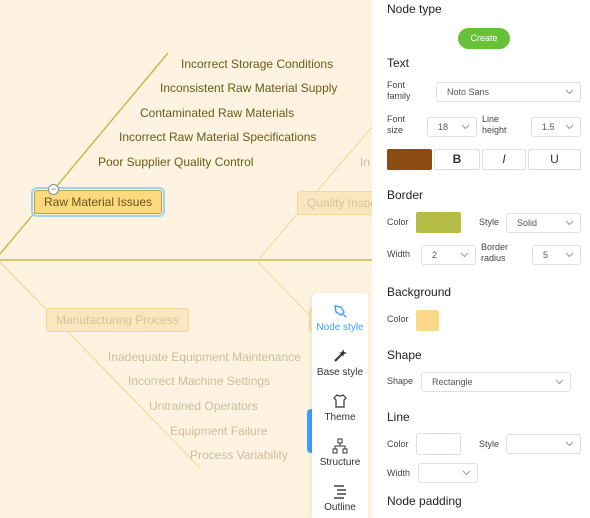 This screenshot has width=590, height=518. What do you see at coordinates (340, 372) in the screenshot?
I see `tool-label: Base style` at bounding box center [340, 372].